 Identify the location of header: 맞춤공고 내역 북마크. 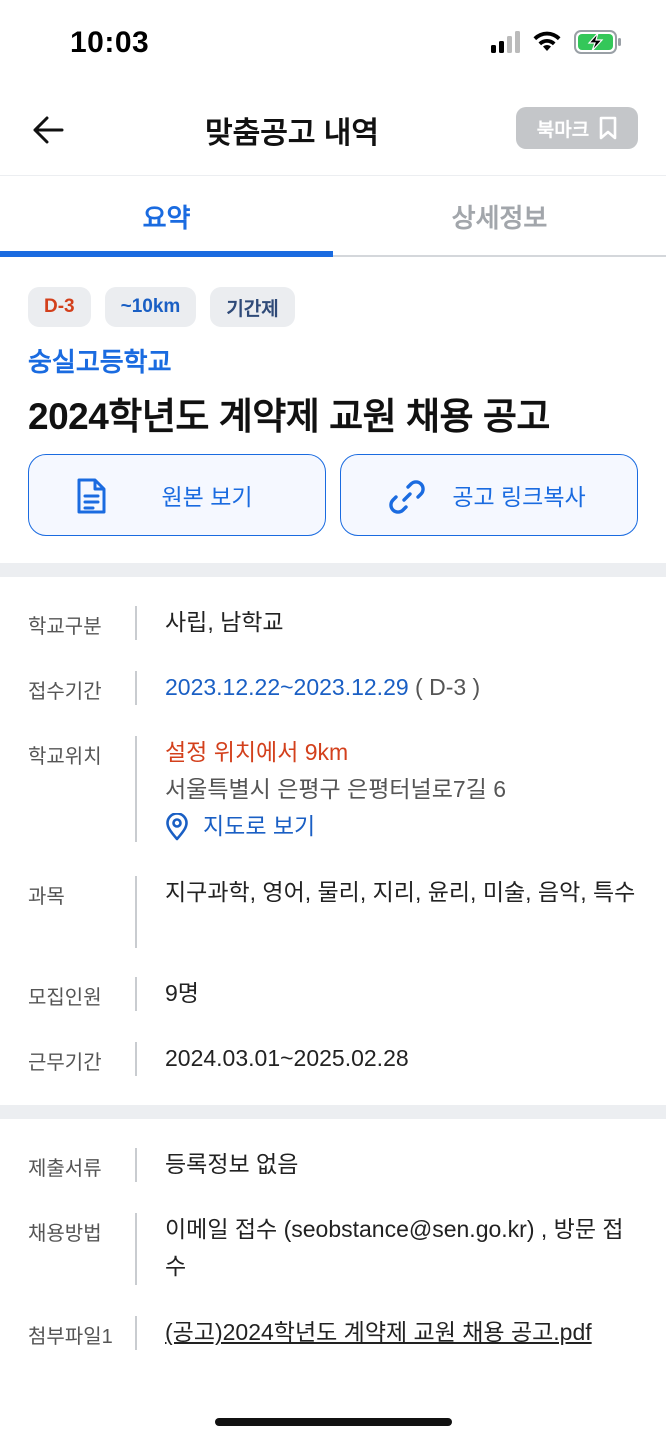
(333, 132).